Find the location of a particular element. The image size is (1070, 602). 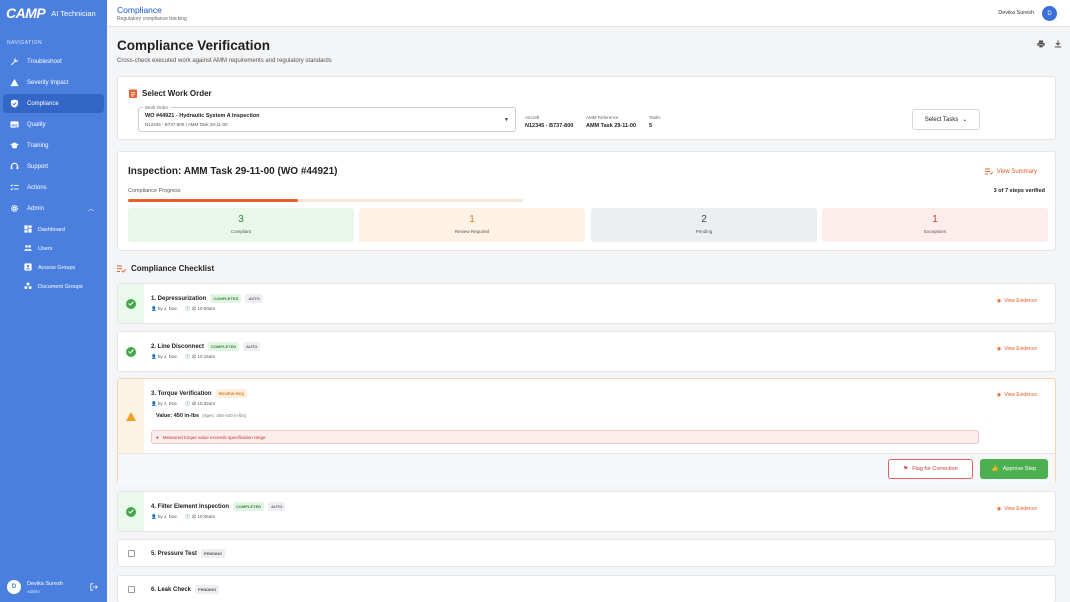

checklist-heading: Compliance Checklist is located at coordinates (165, 268).